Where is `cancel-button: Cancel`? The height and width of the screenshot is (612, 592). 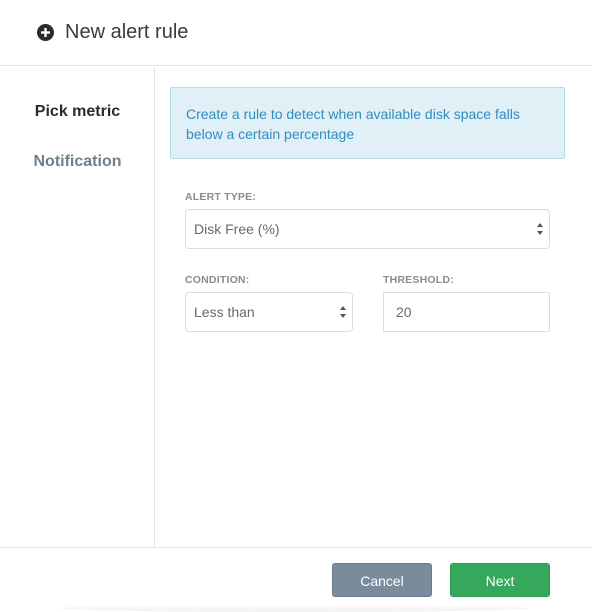
cancel-button: Cancel is located at coordinates (382, 580).